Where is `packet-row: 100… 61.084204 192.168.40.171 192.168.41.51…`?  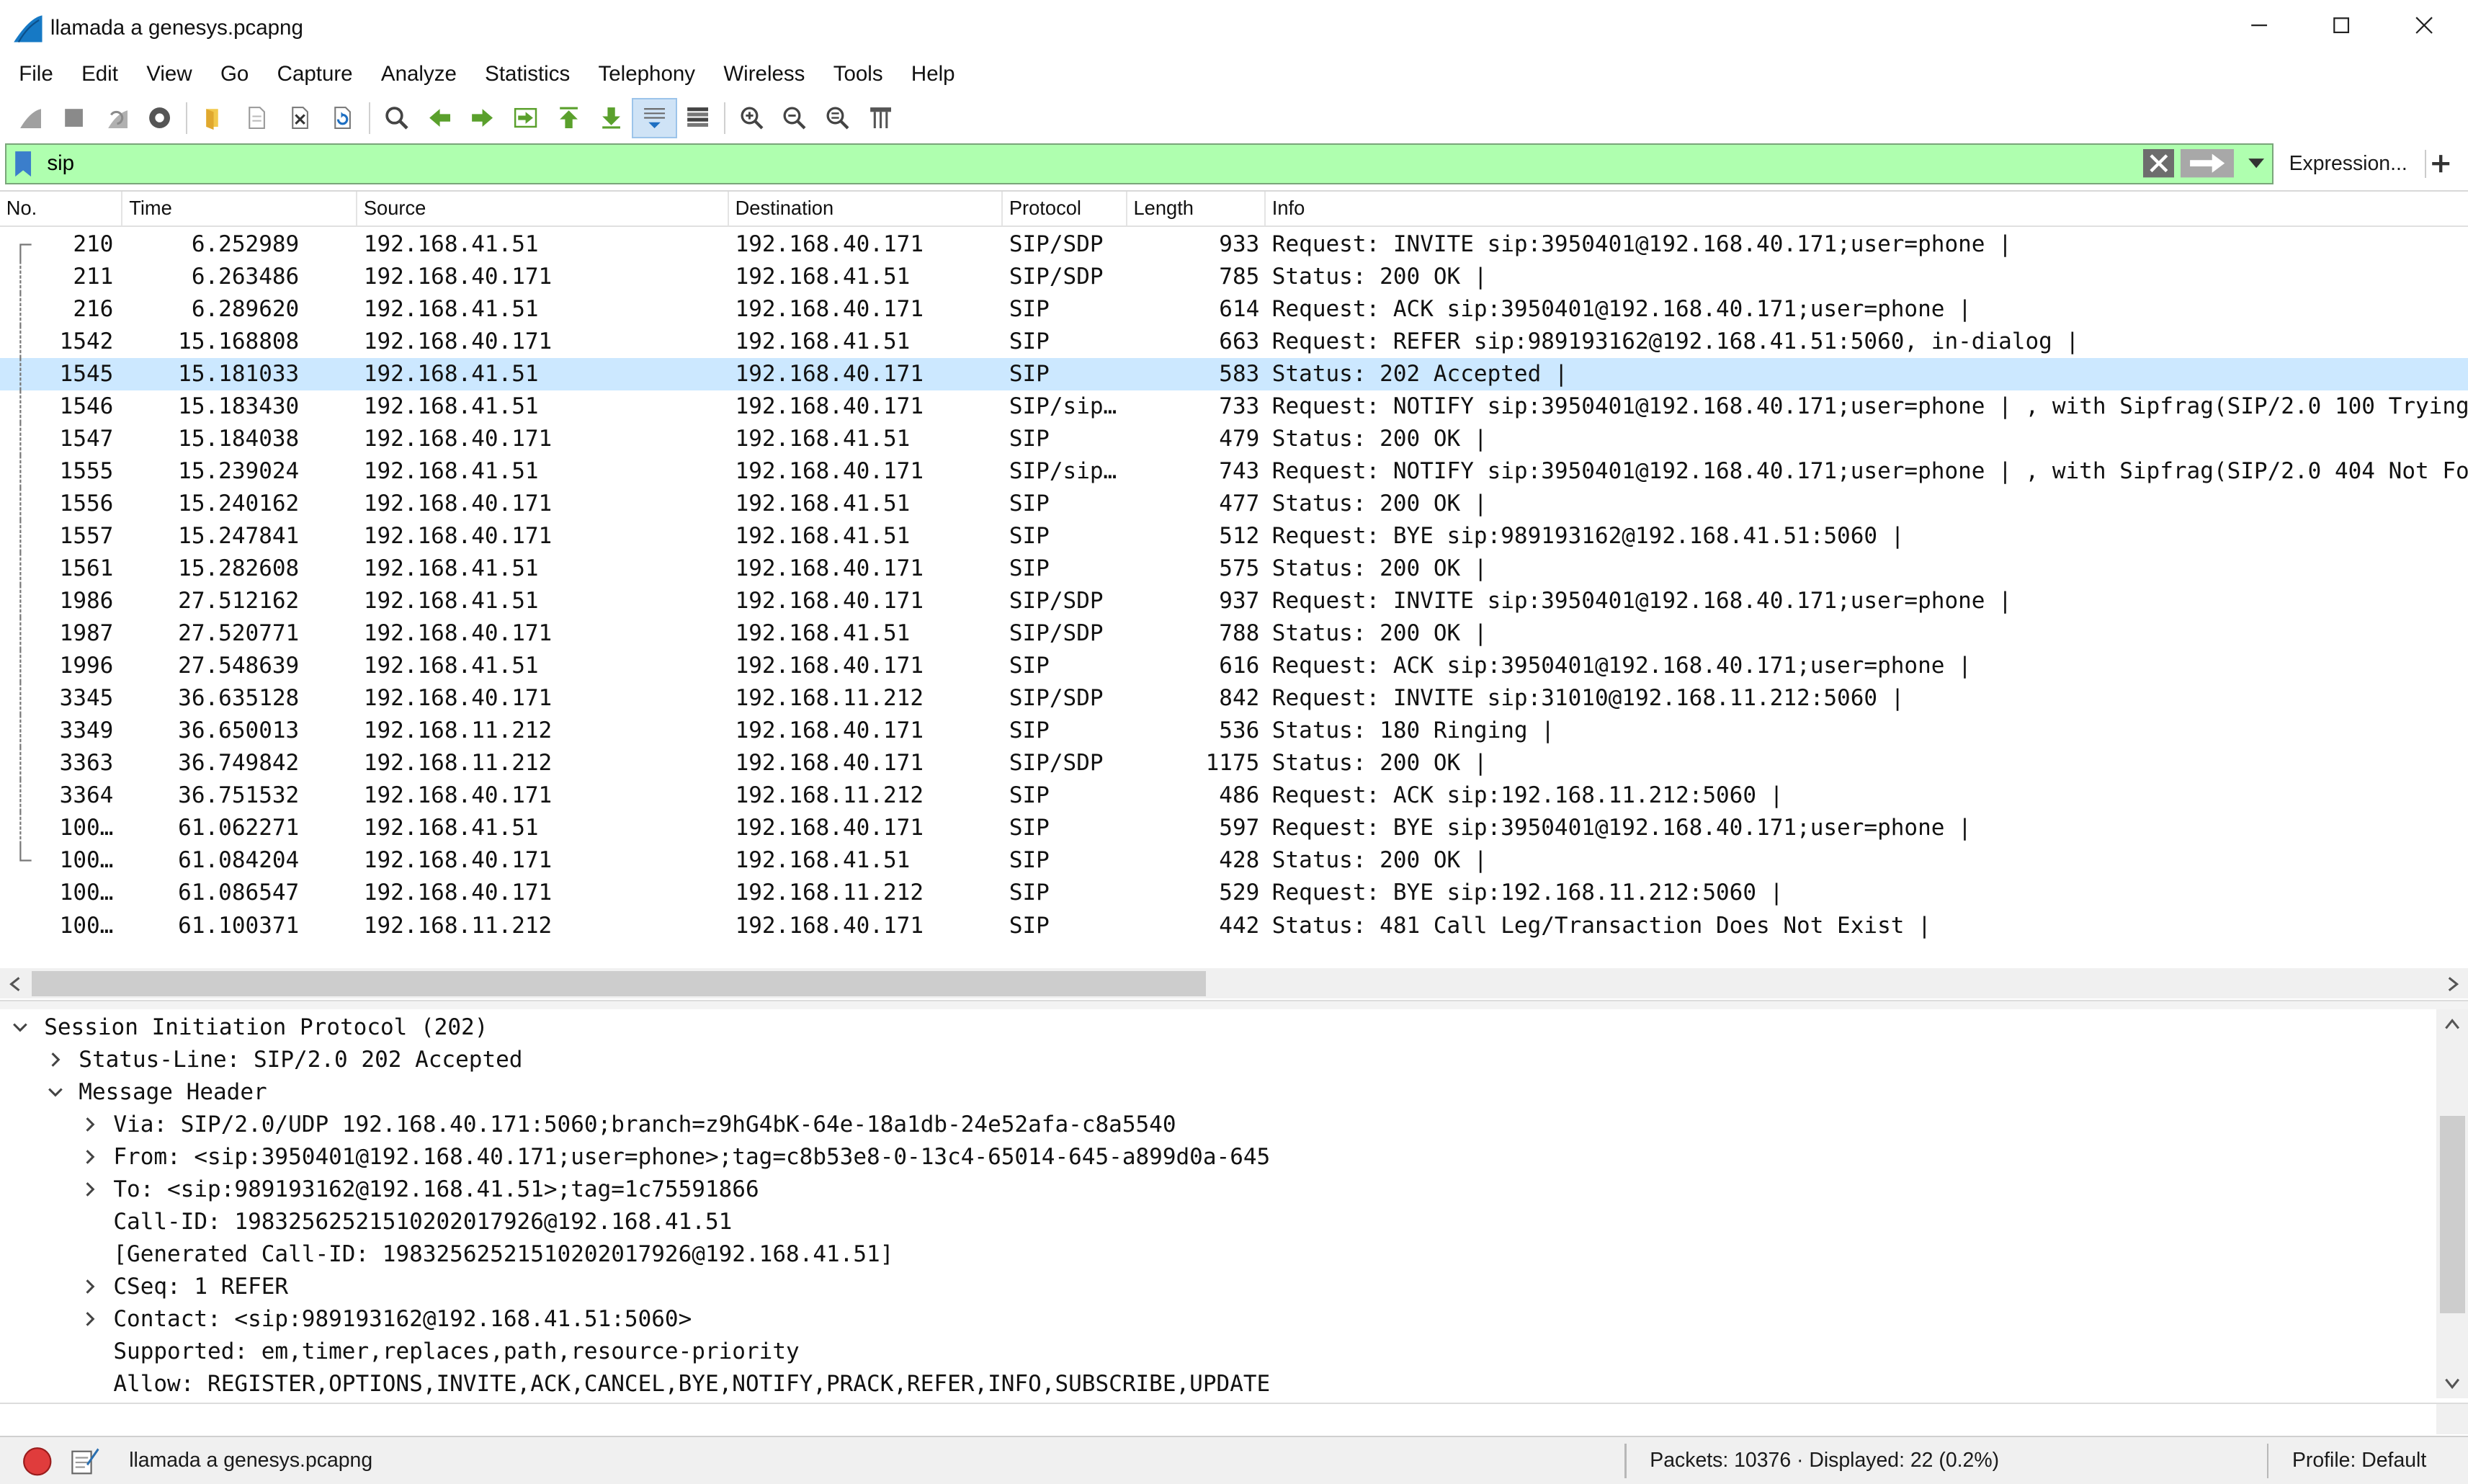
packet-row: 100… 61.084204 192.168.40.171 192.168.41.51… is located at coordinates (1234, 861).